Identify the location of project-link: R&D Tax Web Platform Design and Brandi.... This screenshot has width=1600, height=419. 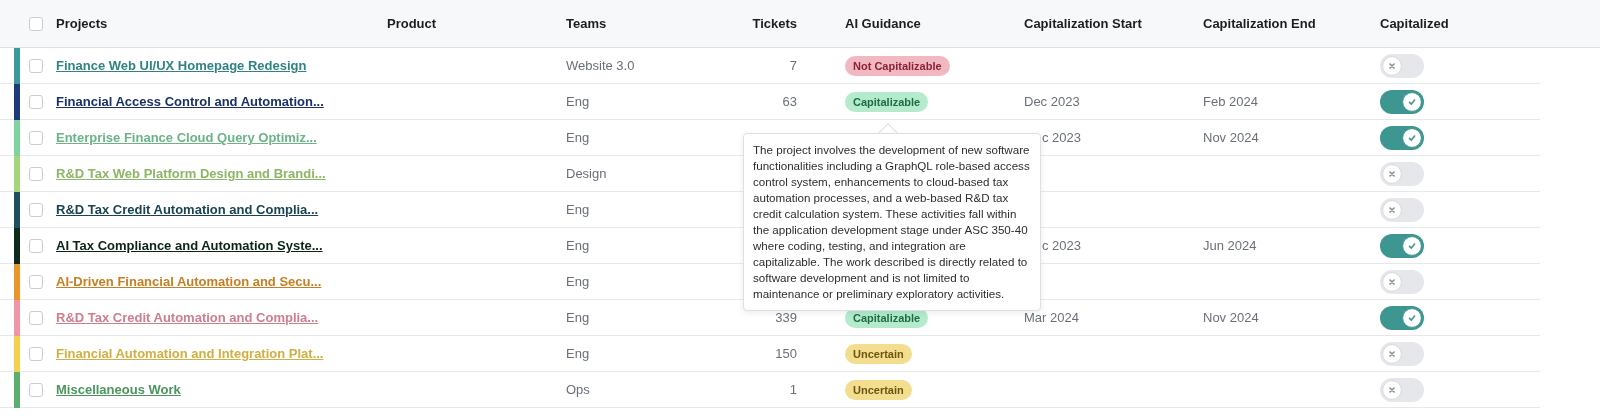
(221, 174).